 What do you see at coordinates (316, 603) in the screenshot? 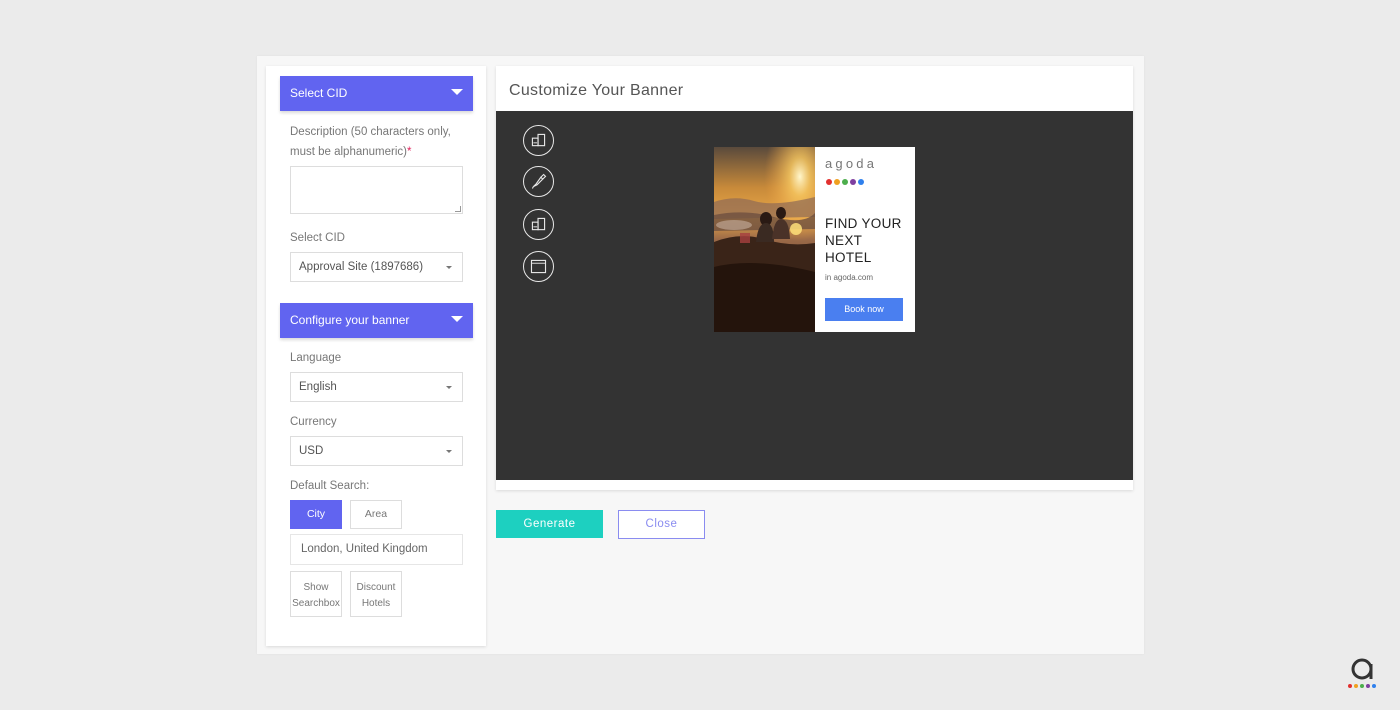
I see `show-searchbox-line2: Searchbox` at bounding box center [316, 603].